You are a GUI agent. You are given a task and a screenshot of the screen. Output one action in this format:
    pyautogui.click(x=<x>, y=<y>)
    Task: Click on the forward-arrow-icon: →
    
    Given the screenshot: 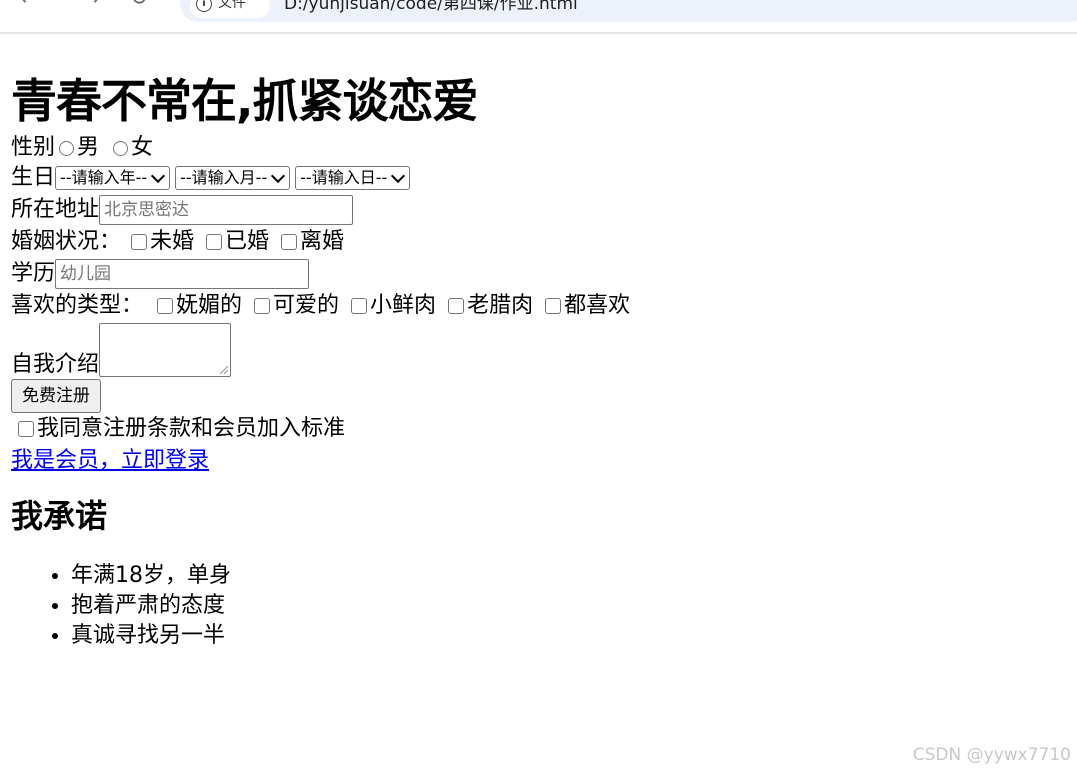 What is the action you would take?
    pyautogui.click(x=91, y=9)
    